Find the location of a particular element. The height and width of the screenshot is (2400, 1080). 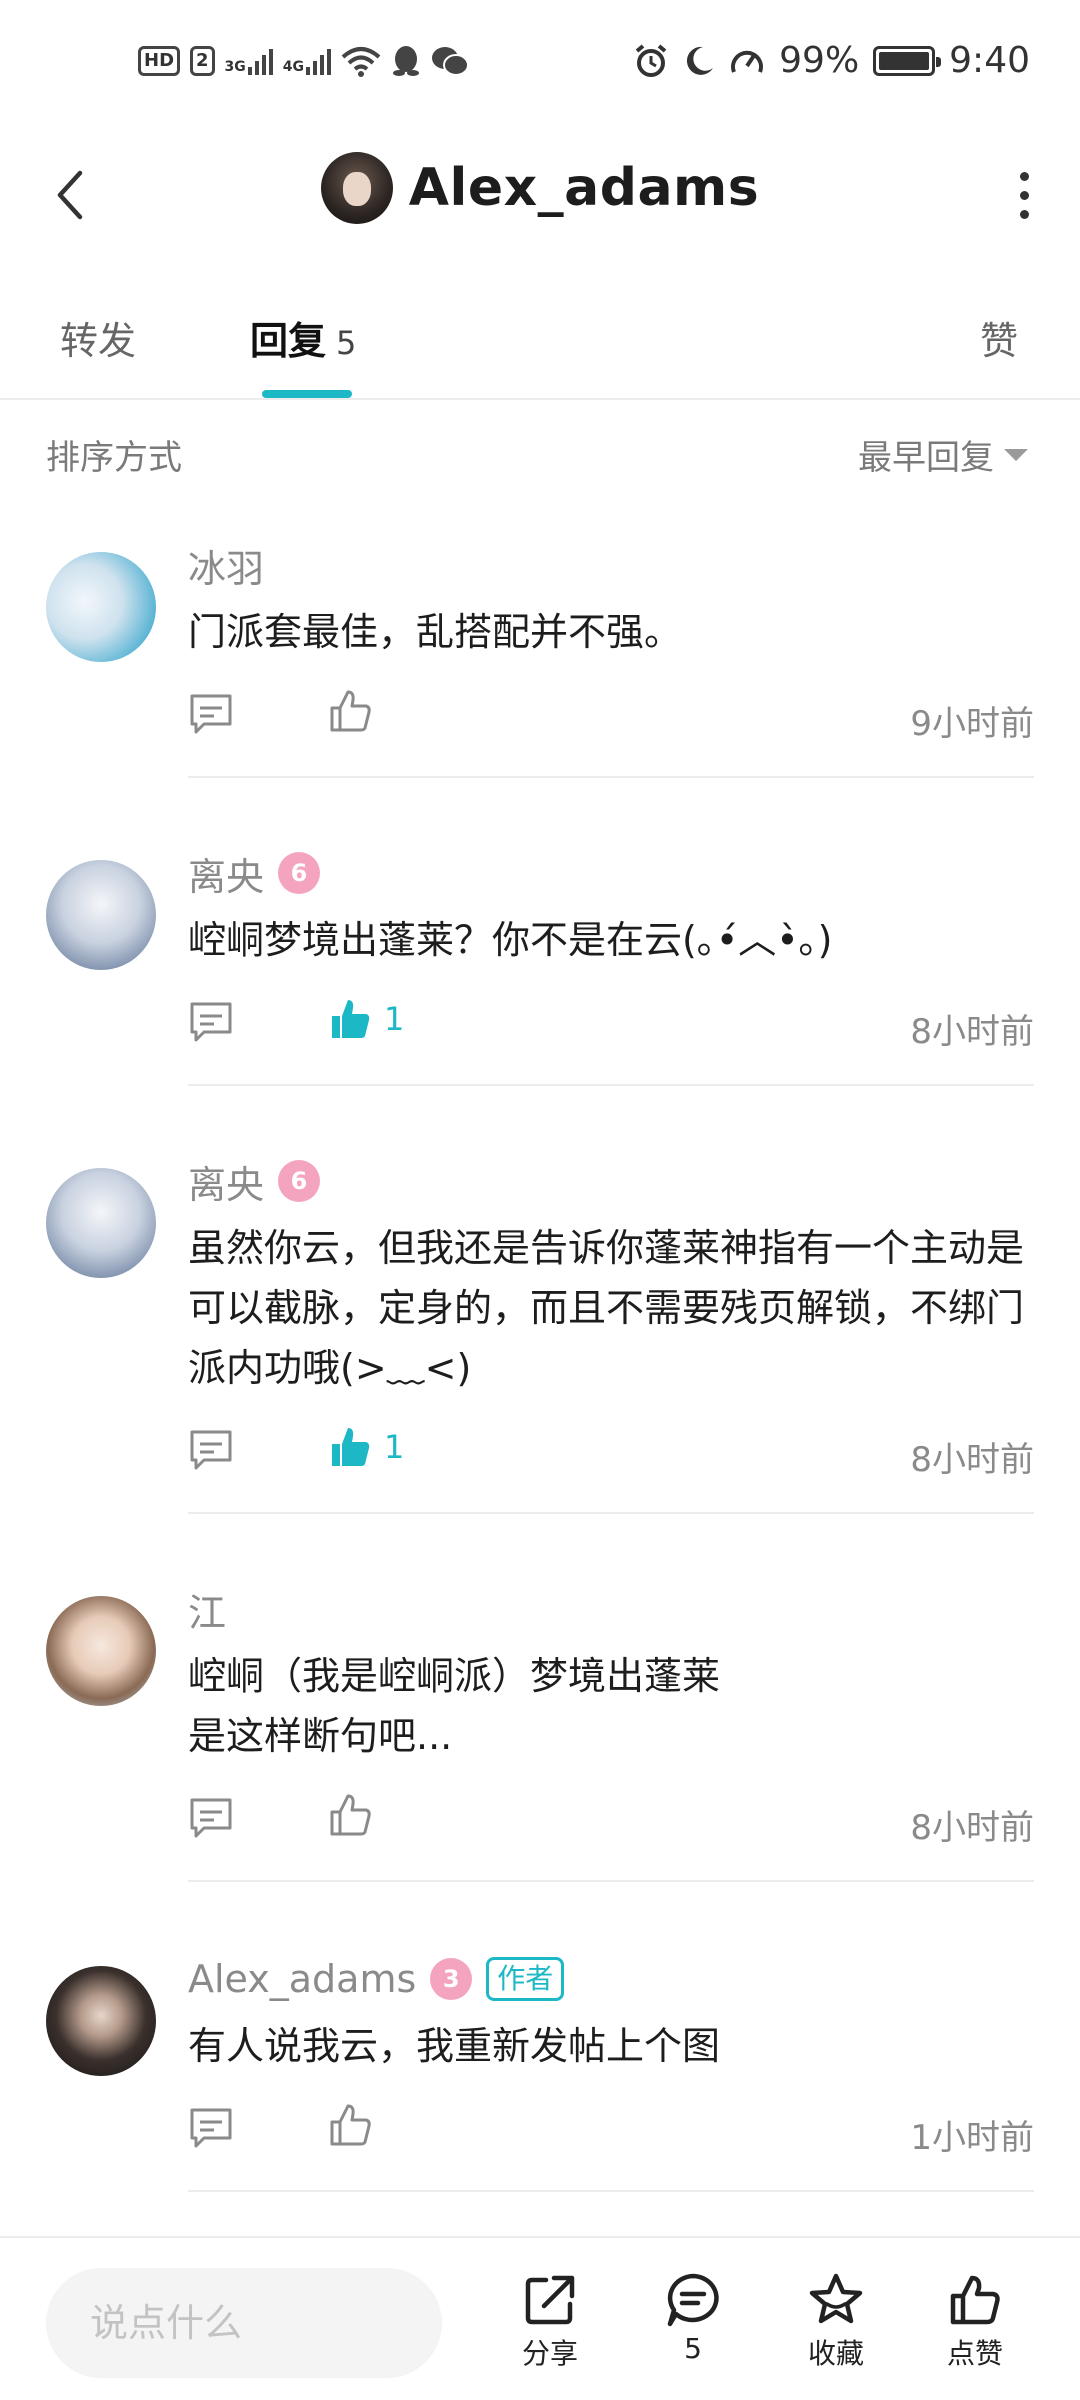

tab-reply: 回复 5 is located at coordinates (303, 337).